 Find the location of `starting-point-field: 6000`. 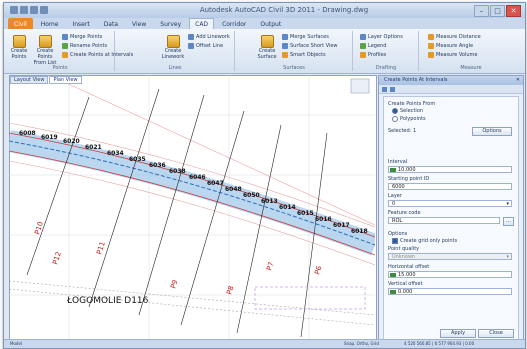

starting-point-field: 6000 is located at coordinates (450, 186).